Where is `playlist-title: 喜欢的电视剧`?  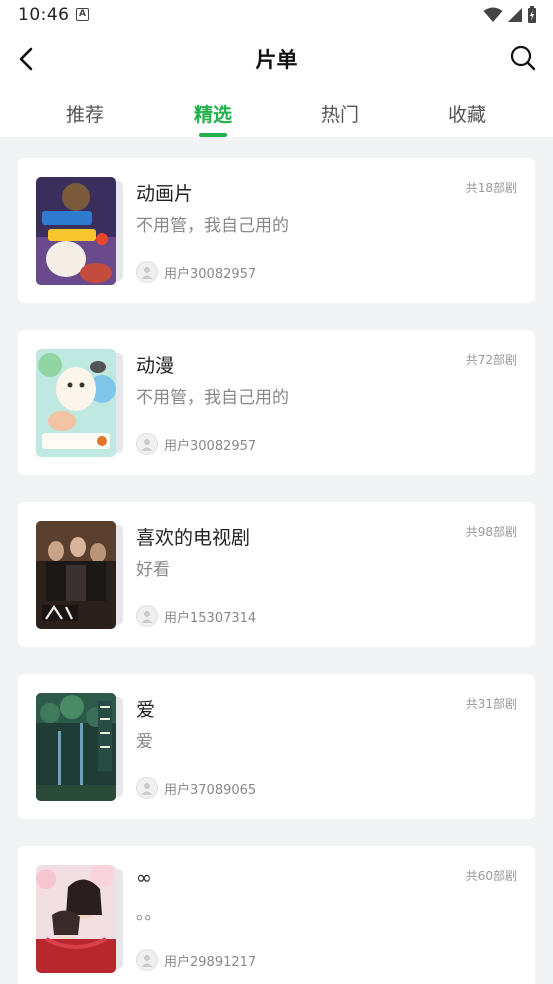
playlist-title: 喜欢的电视剧 is located at coordinates (193, 538).